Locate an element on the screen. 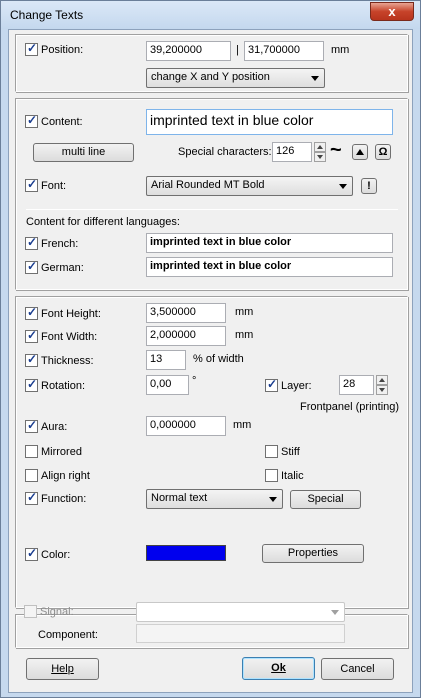 The image size is (421, 698). french-label: French: is located at coordinates (60, 244).